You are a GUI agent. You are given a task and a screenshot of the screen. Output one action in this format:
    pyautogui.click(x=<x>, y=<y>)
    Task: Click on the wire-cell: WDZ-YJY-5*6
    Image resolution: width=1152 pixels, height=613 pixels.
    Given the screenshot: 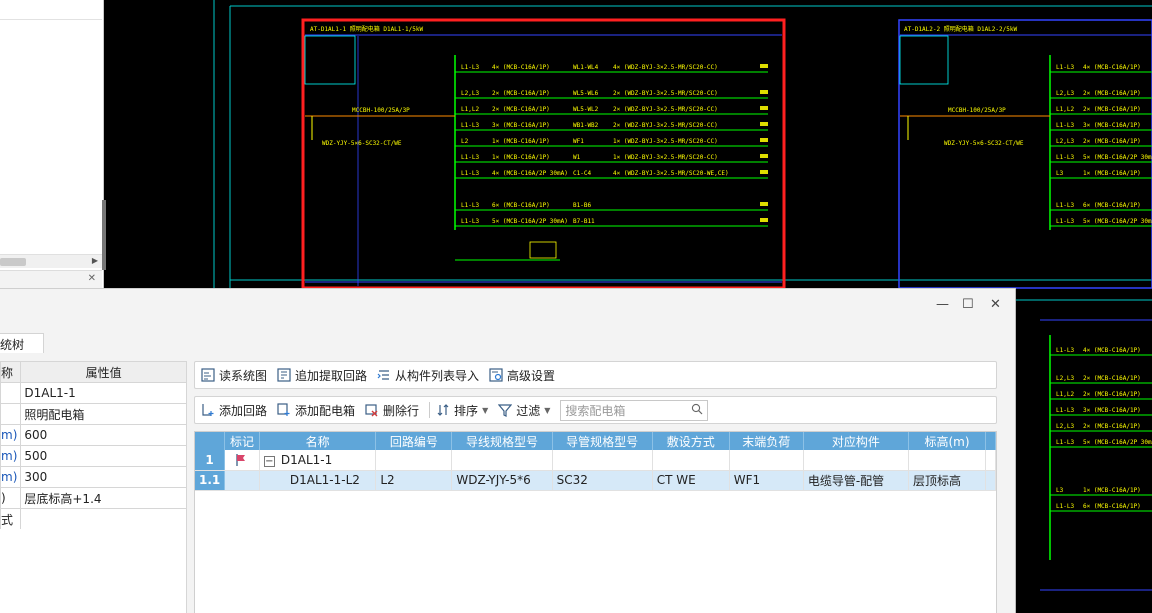 What is the action you would take?
    pyautogui.click(x=502, y=480)
    